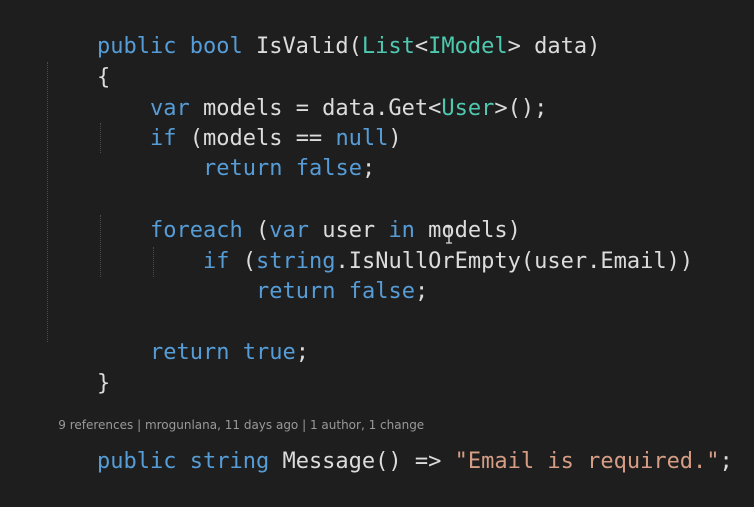  What do you see at coordinates (262, 152) in the screenshot?
I see `code-line-return-false-1: return false;` at bounding box center [262, 152].